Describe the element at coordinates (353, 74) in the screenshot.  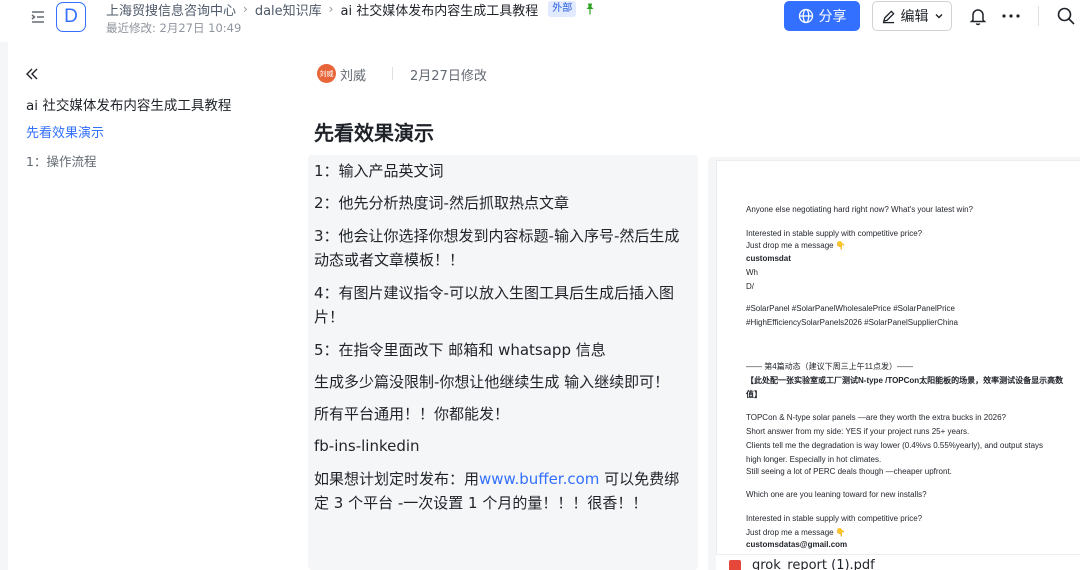
I see `author-name: 刘威` at that location.